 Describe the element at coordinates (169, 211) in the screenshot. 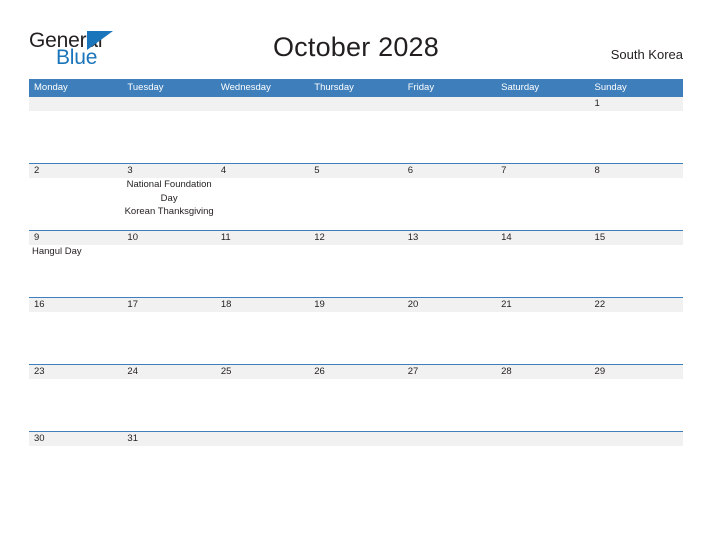

I see `holiday-label: Korean Thanksgiving` at that location.